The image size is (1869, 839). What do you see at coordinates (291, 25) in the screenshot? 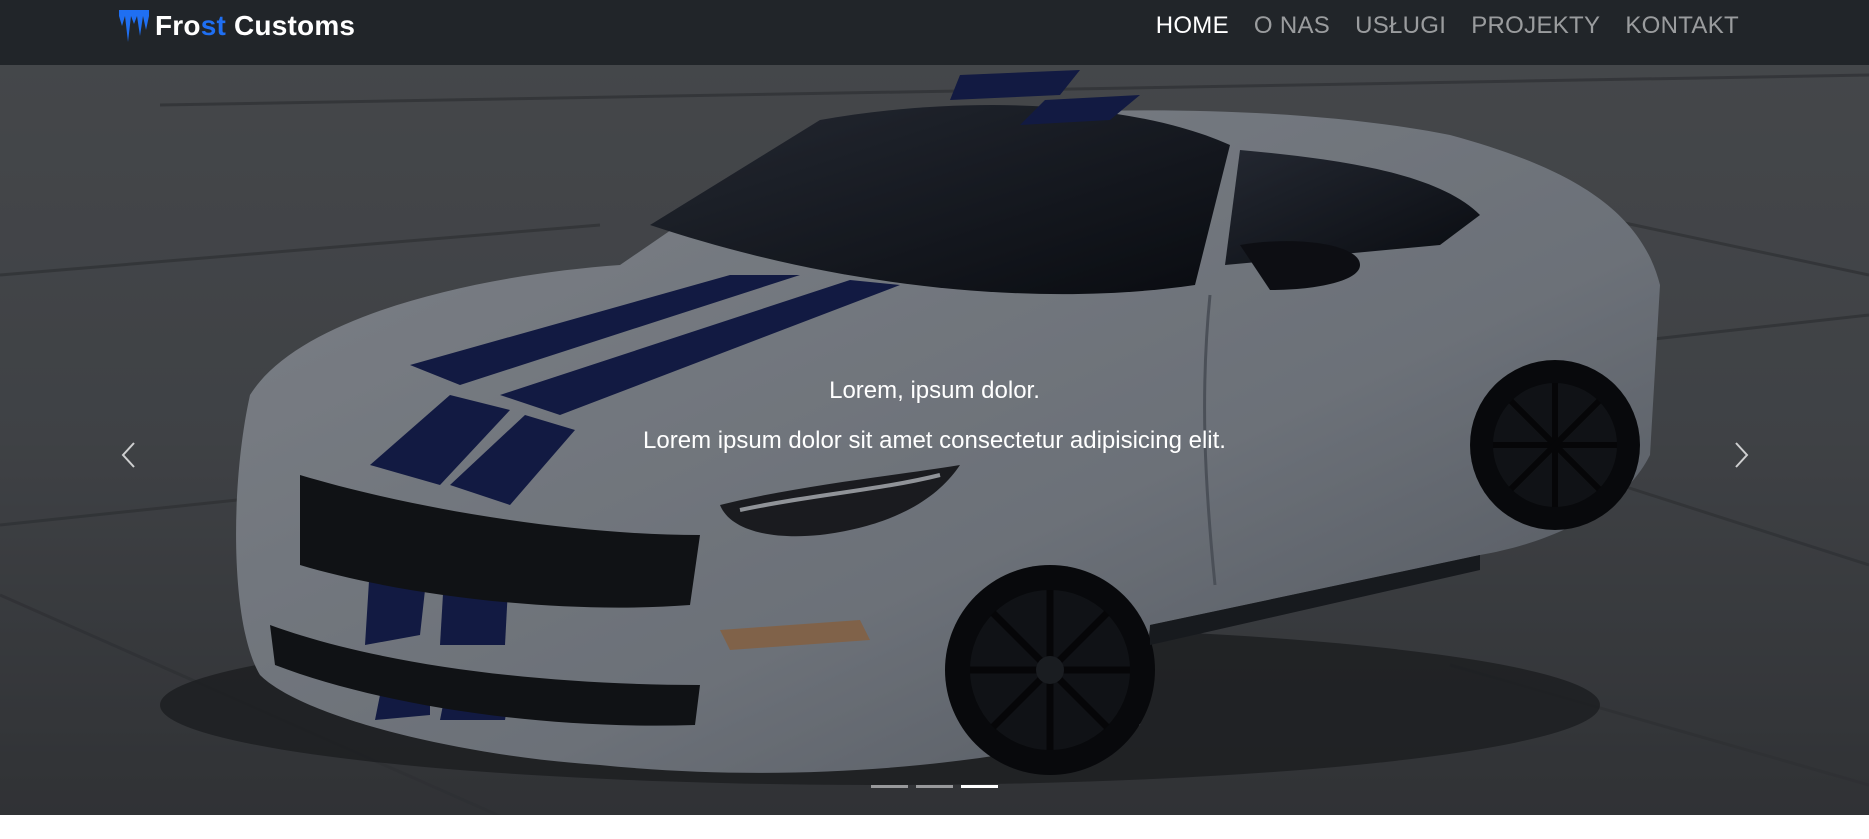
I see `brand-name-part3: Customs` at bounding box center [291, 25].